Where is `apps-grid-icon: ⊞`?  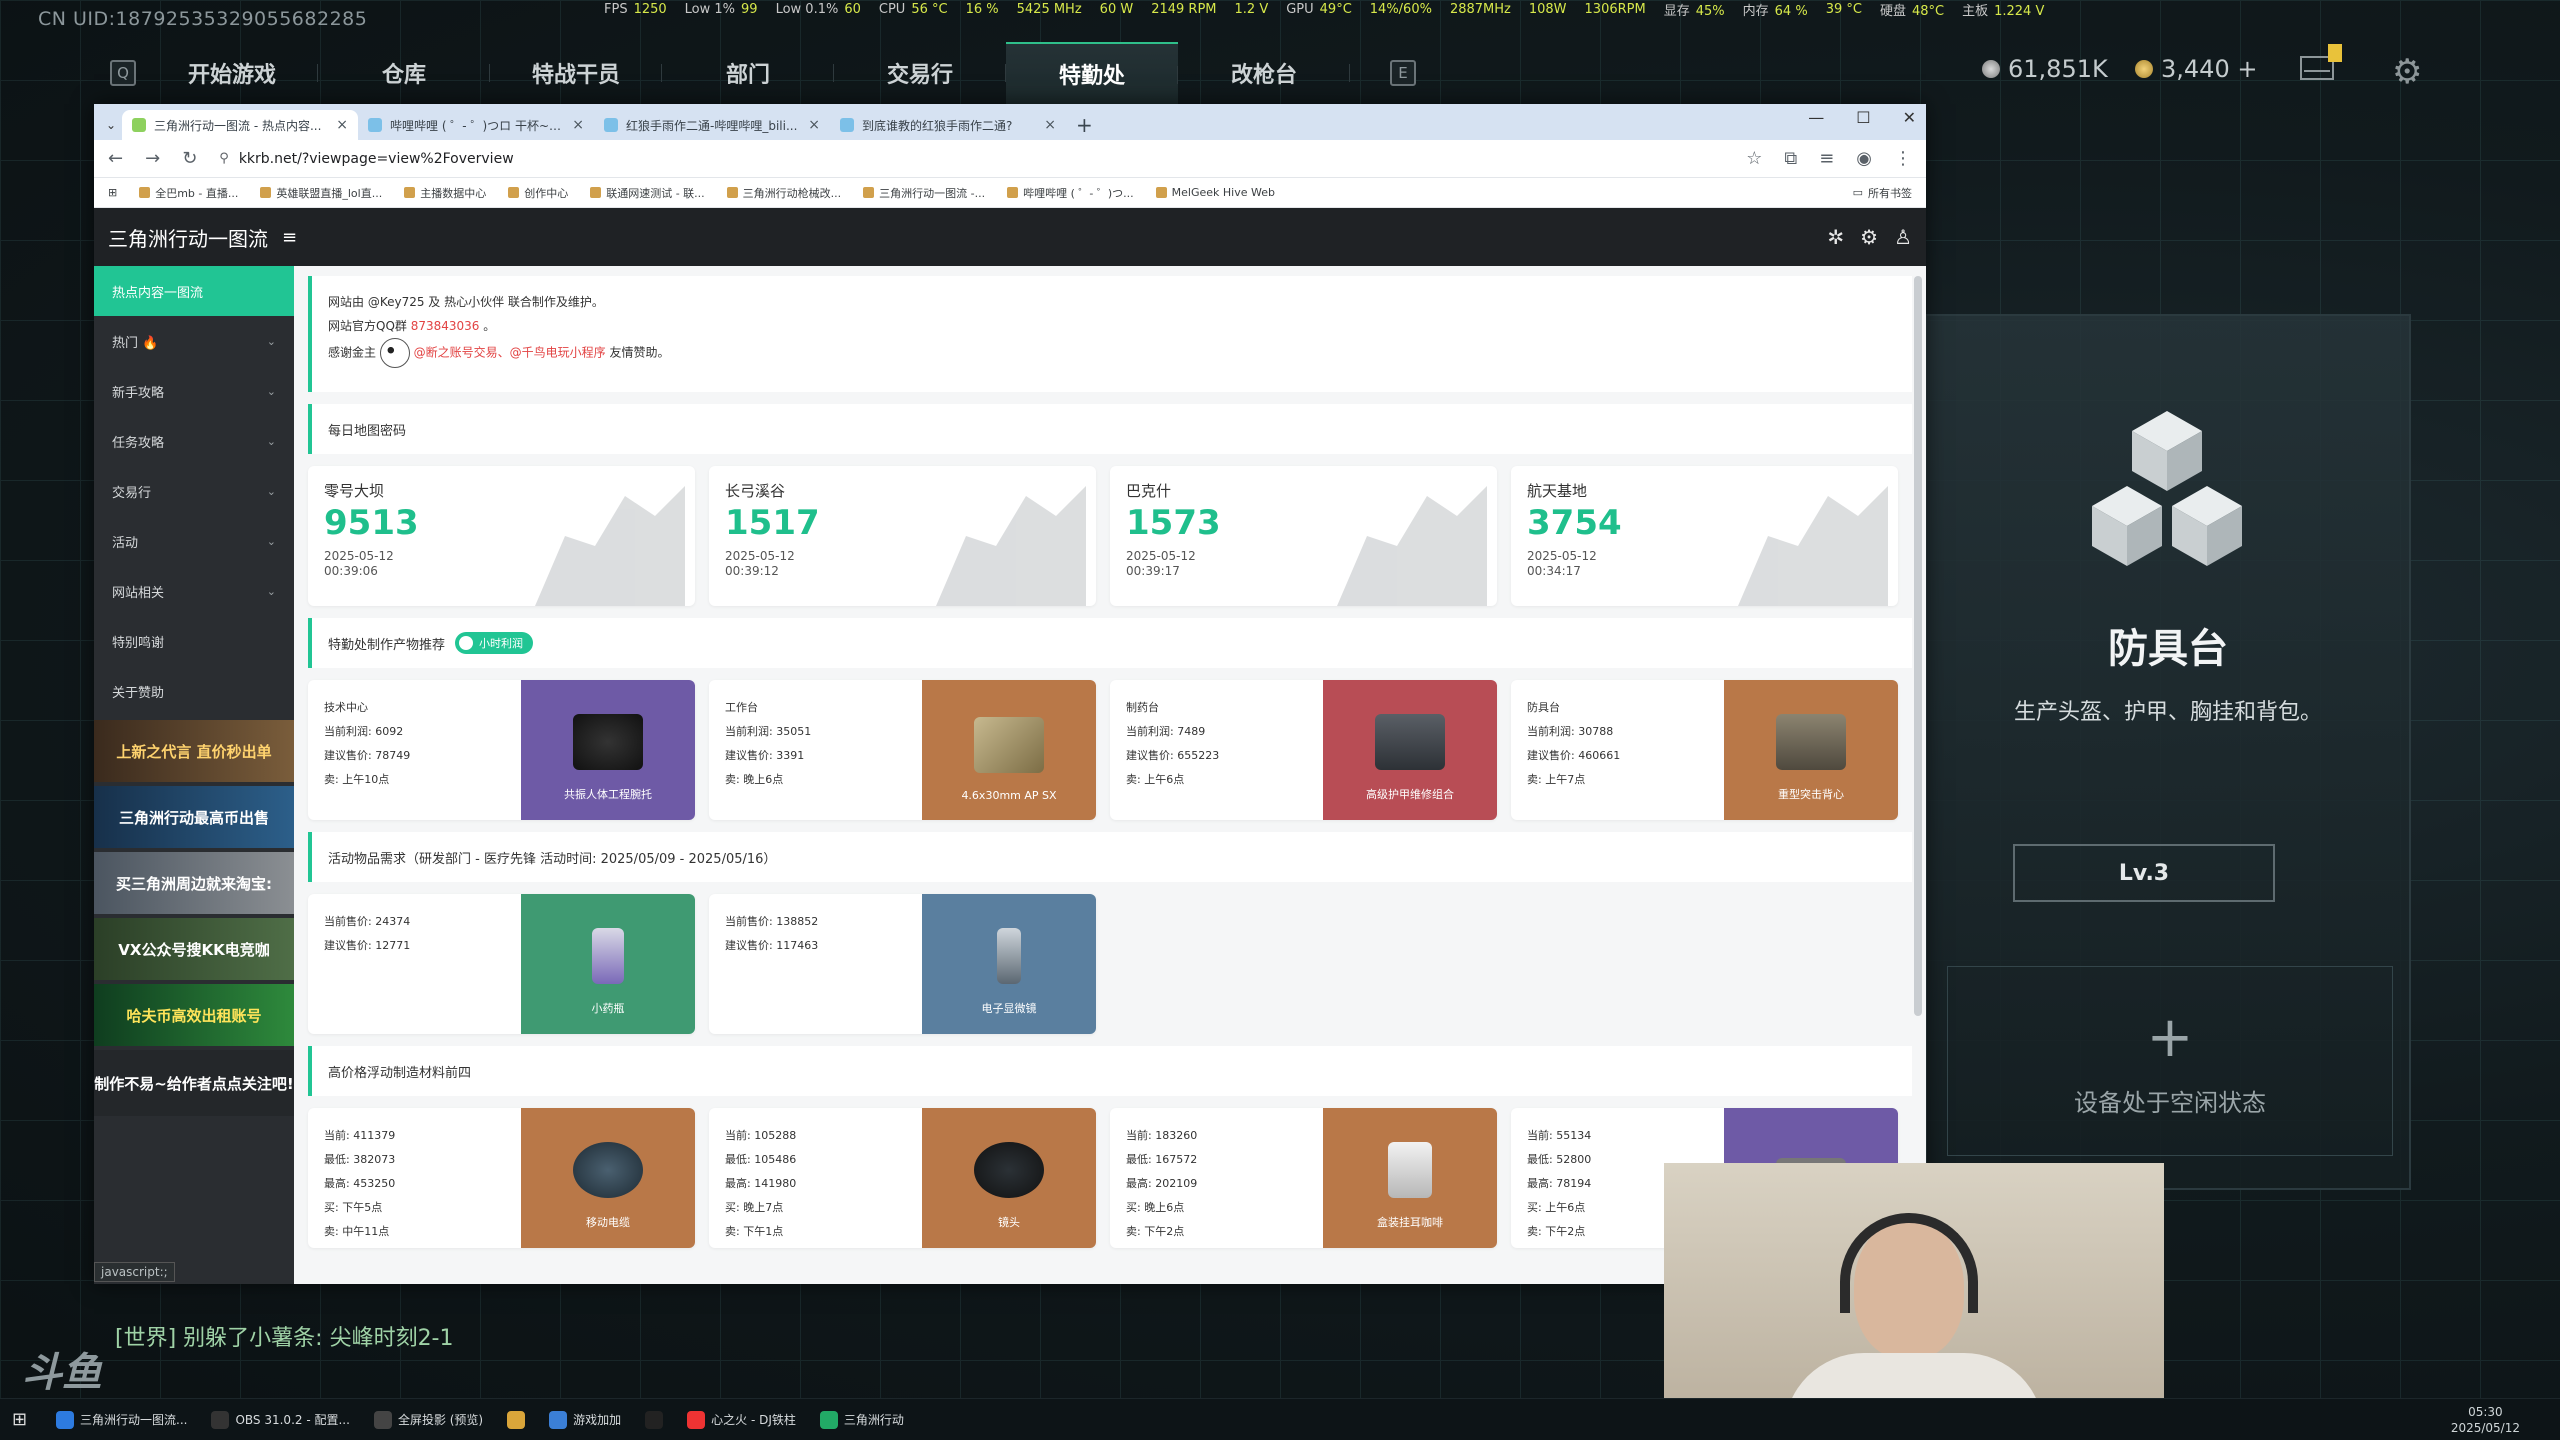 apps-grid-icon: ⊞ is located at coordinates (112, 192).